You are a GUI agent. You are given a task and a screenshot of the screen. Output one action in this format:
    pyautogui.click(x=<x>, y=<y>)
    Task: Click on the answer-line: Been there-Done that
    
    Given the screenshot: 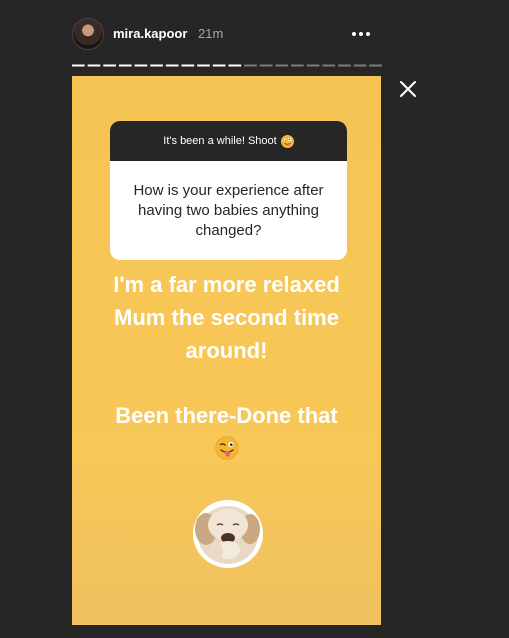 What is the action you would take?
    pyautogui.click(x=226, y=415)
    